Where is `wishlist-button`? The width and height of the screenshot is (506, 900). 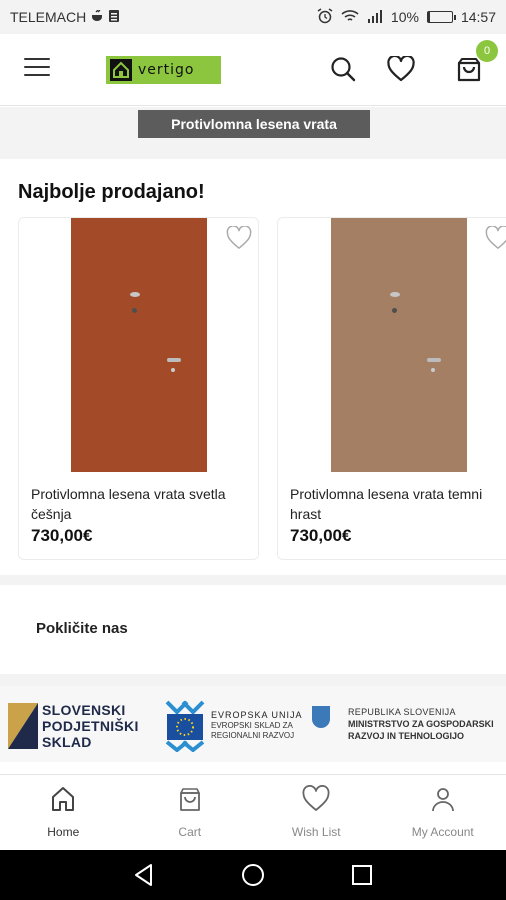 wishlist-button is located at coordinates (401, 69).